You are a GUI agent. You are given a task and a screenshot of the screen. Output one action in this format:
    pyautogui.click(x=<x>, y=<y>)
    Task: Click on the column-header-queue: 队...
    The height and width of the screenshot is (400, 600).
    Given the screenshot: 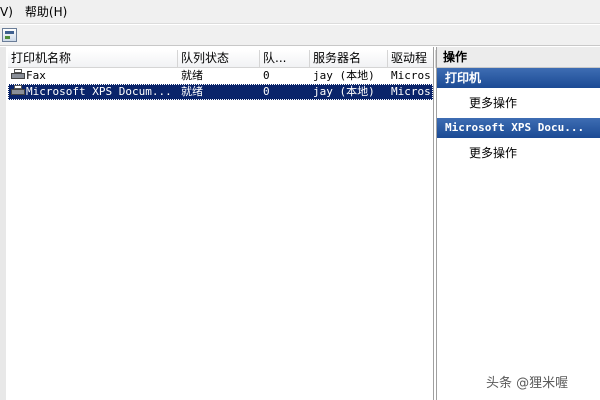 What is the action you would take?
    pyautogui.click(x=285, y=59)
    